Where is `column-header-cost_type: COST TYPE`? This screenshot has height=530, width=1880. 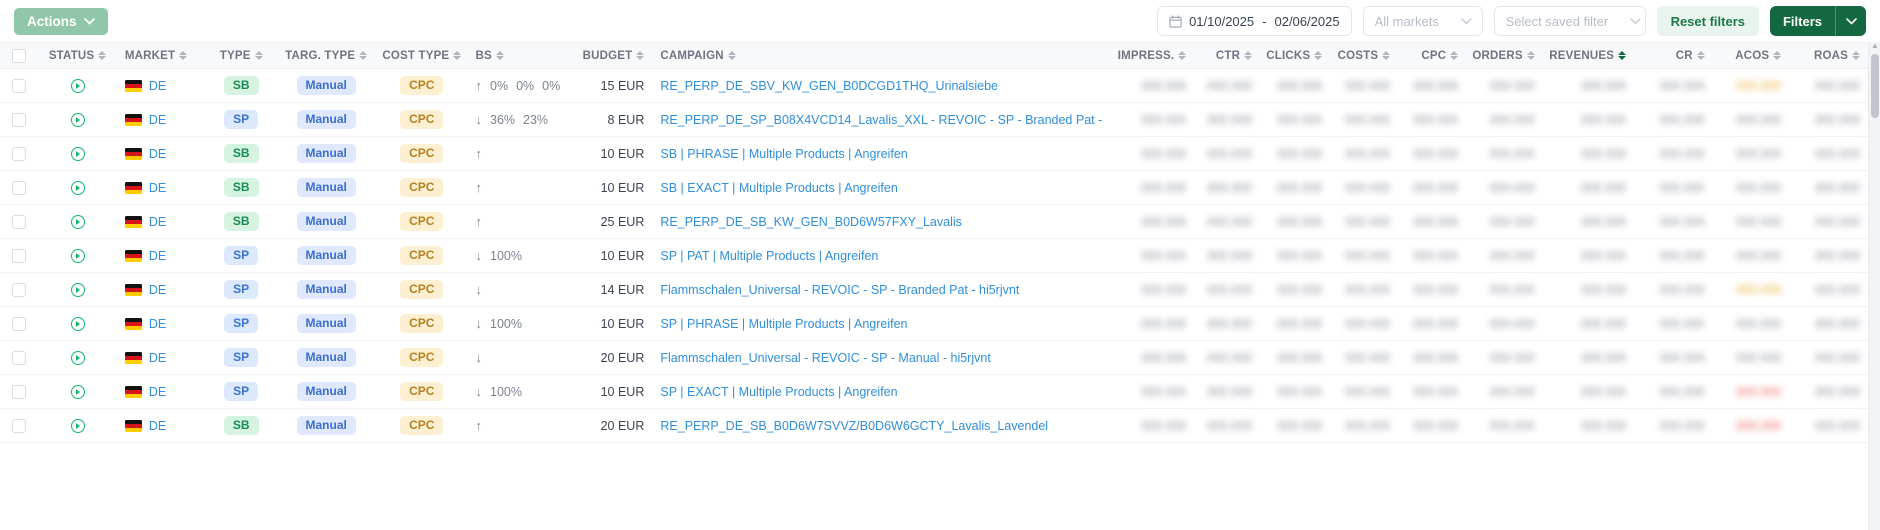 column-header-cost_type: COST TYPE is located at coordinates (422, 55).